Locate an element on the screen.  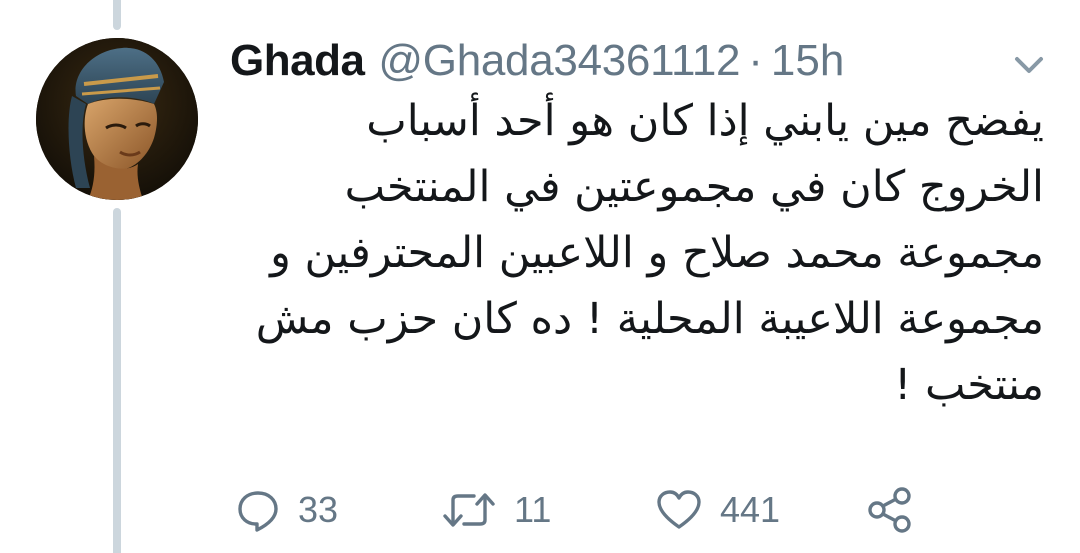
heart-icon is located at coordinates (679, 509).